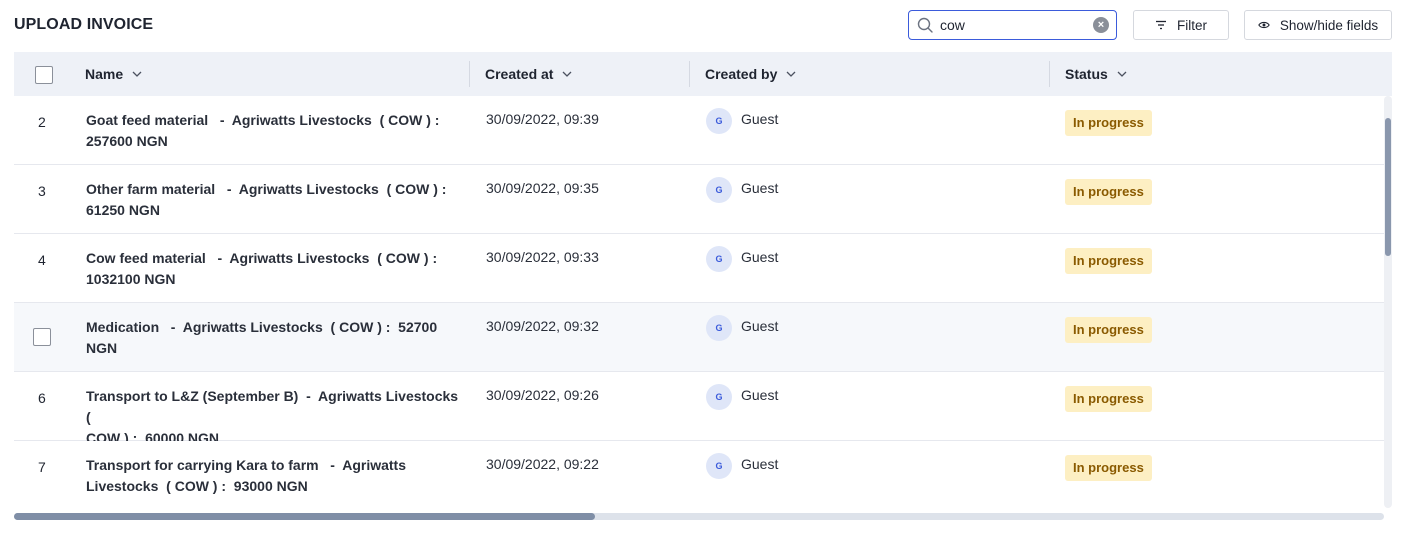 The width and height of the screenshot is (1420, 536). I want to click on eye-icon, so click(1264, 25).